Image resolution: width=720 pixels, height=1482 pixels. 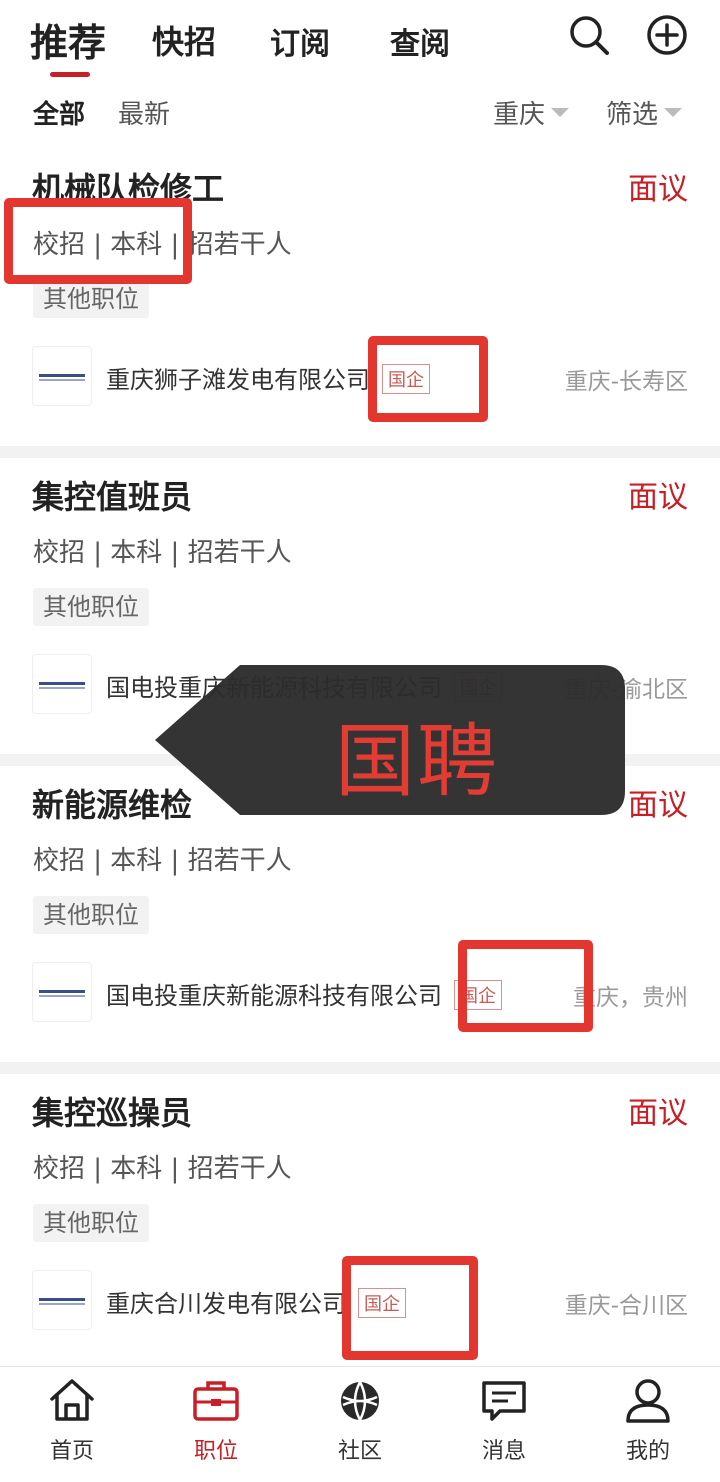 What do you see at coordinates (184, 40) in the screenshot?
I see `tab-quick-hire: 快招` at bounding box center [184, 40].